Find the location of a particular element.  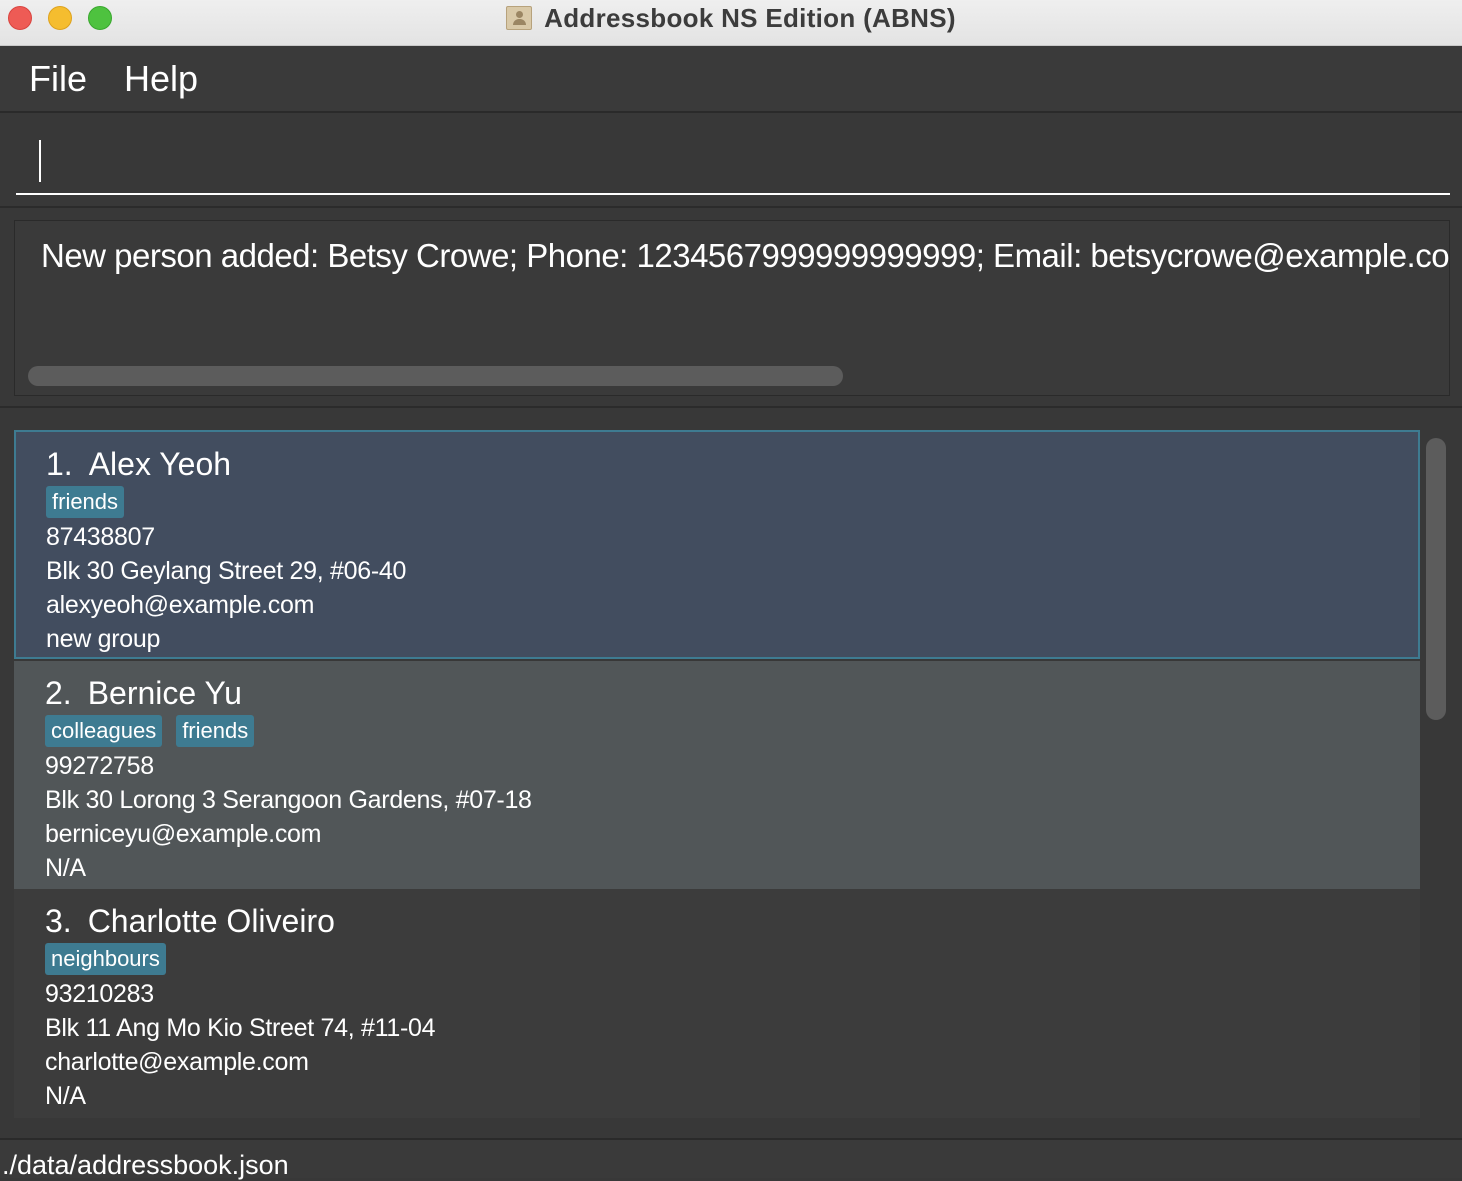

command-box is located at coordinates (731, 160).